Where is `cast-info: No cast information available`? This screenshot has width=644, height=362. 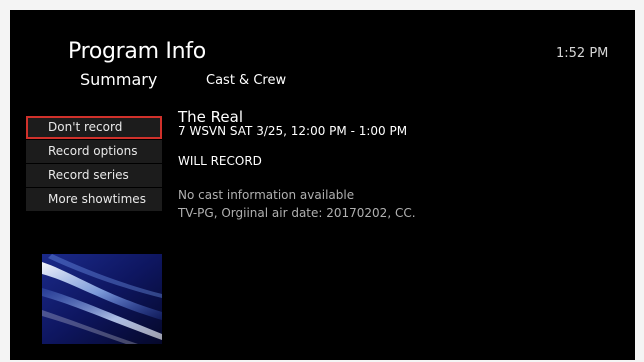 cast-info: No cast information available is located at coordinates (266, 195).